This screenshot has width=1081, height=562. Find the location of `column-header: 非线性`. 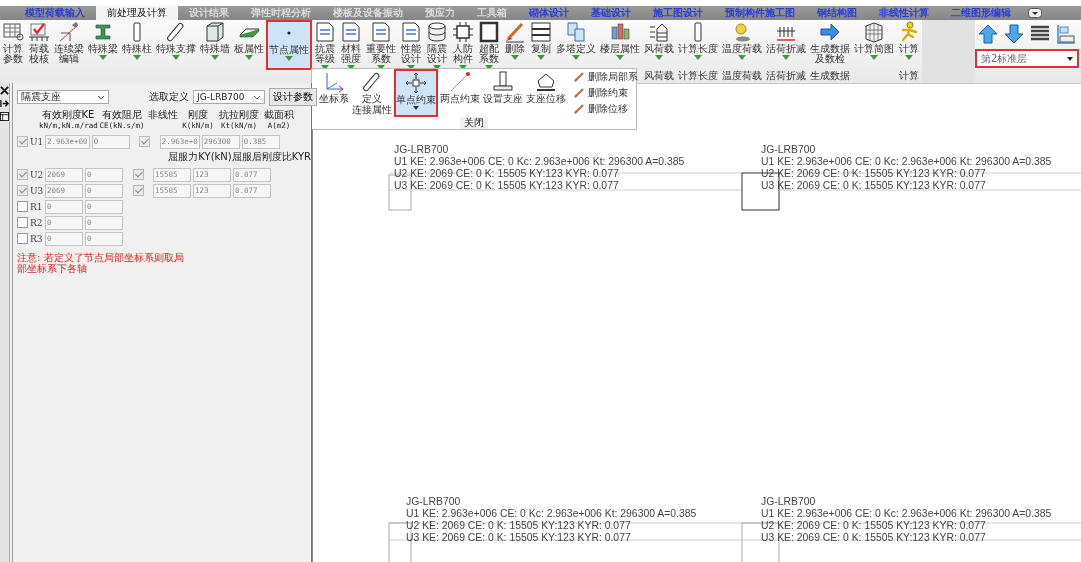

column-header: 非线性 is located at coordinates (163, 116).